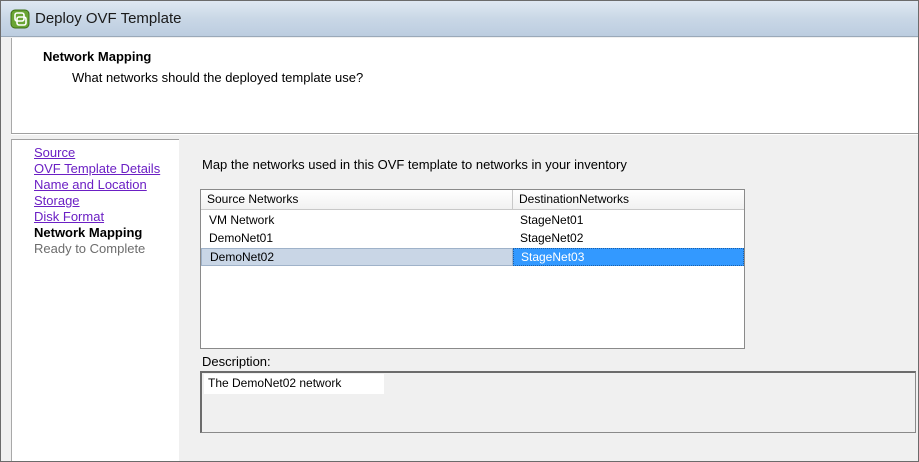 The image size is (919, 462). Describe the element at coordinates (357, 199) in the screenshot. I see `column-header-source-networks: Source Networks` at that location.